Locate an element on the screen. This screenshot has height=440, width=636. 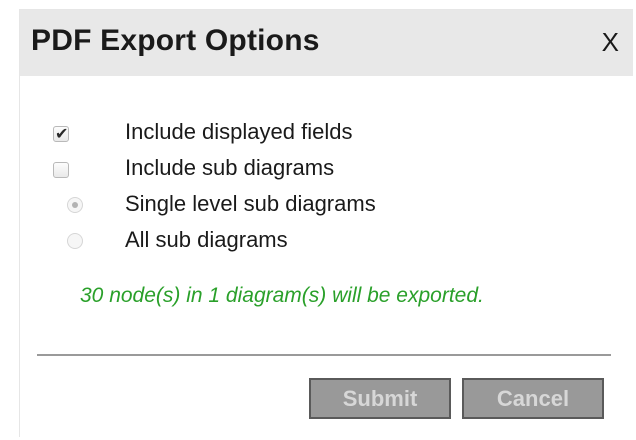
checkmark-icon: ✔ is located at coordinates (62, 133).